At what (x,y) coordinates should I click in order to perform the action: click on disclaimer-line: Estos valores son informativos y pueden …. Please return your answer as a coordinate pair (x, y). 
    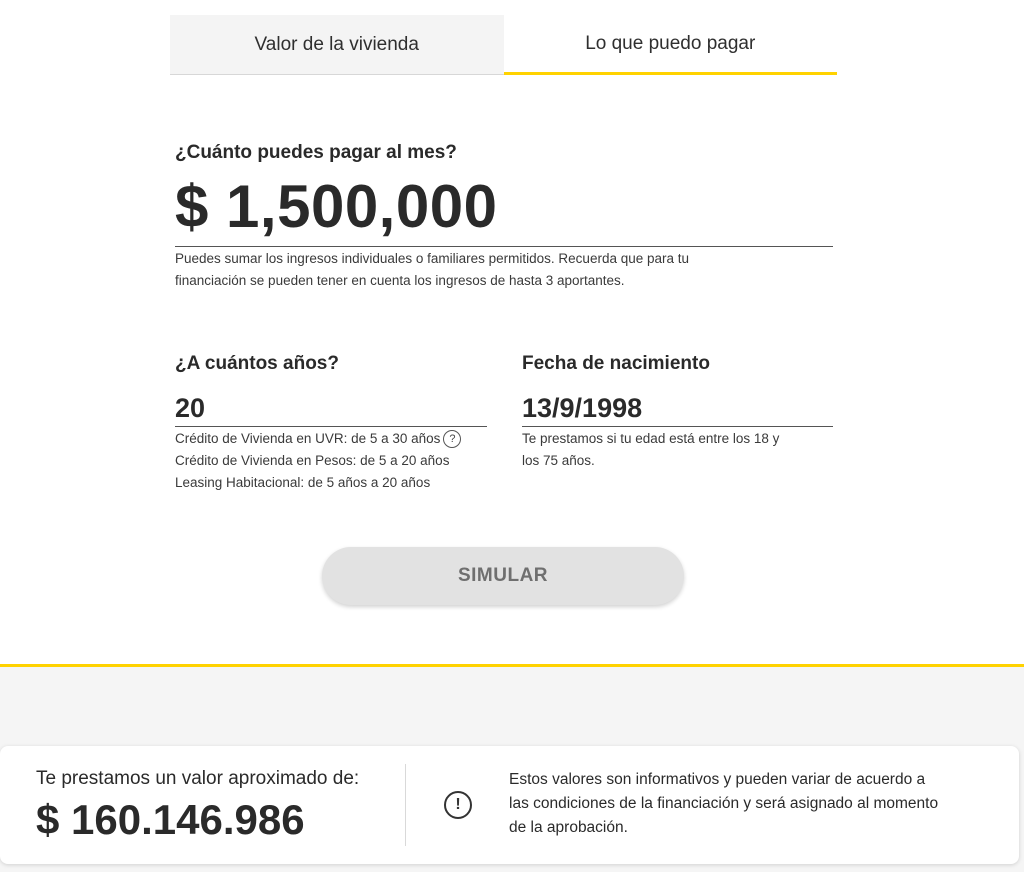
    Looking at the image, I should click on (717, 779).